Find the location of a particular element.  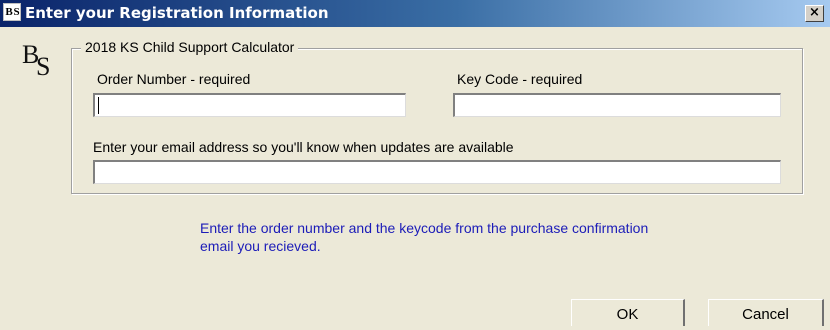

group-box-title: 2018 KS Child Support Calculator is located at coordinates (190, 47).